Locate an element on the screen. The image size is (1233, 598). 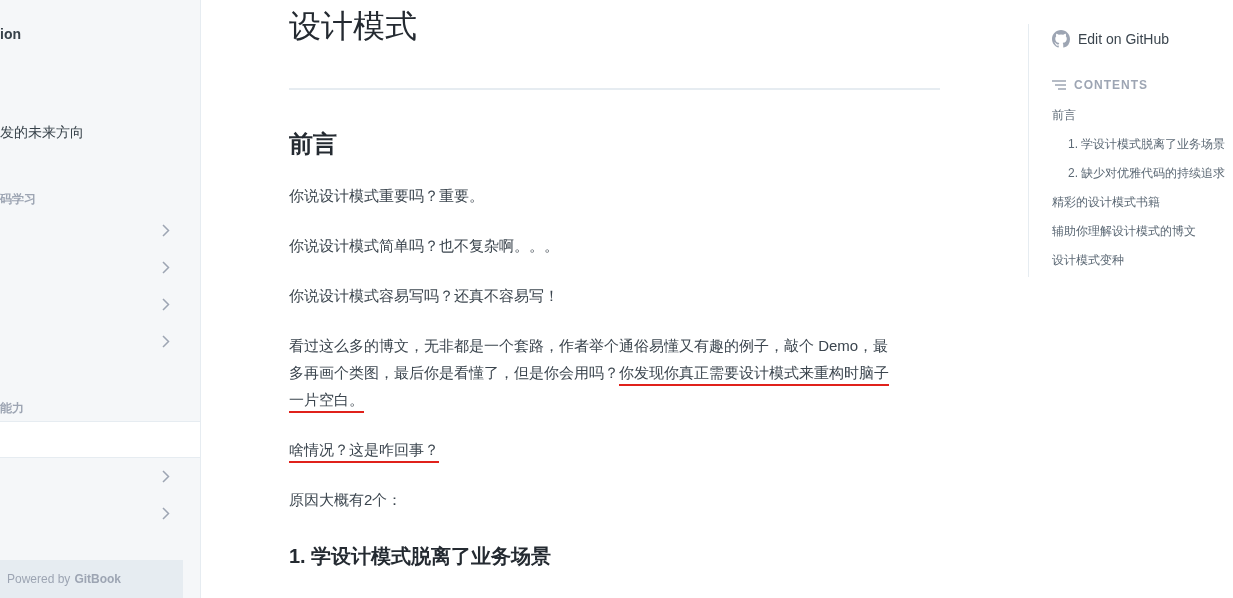
section-header: 码学习 is located at coordinates (18, 199).